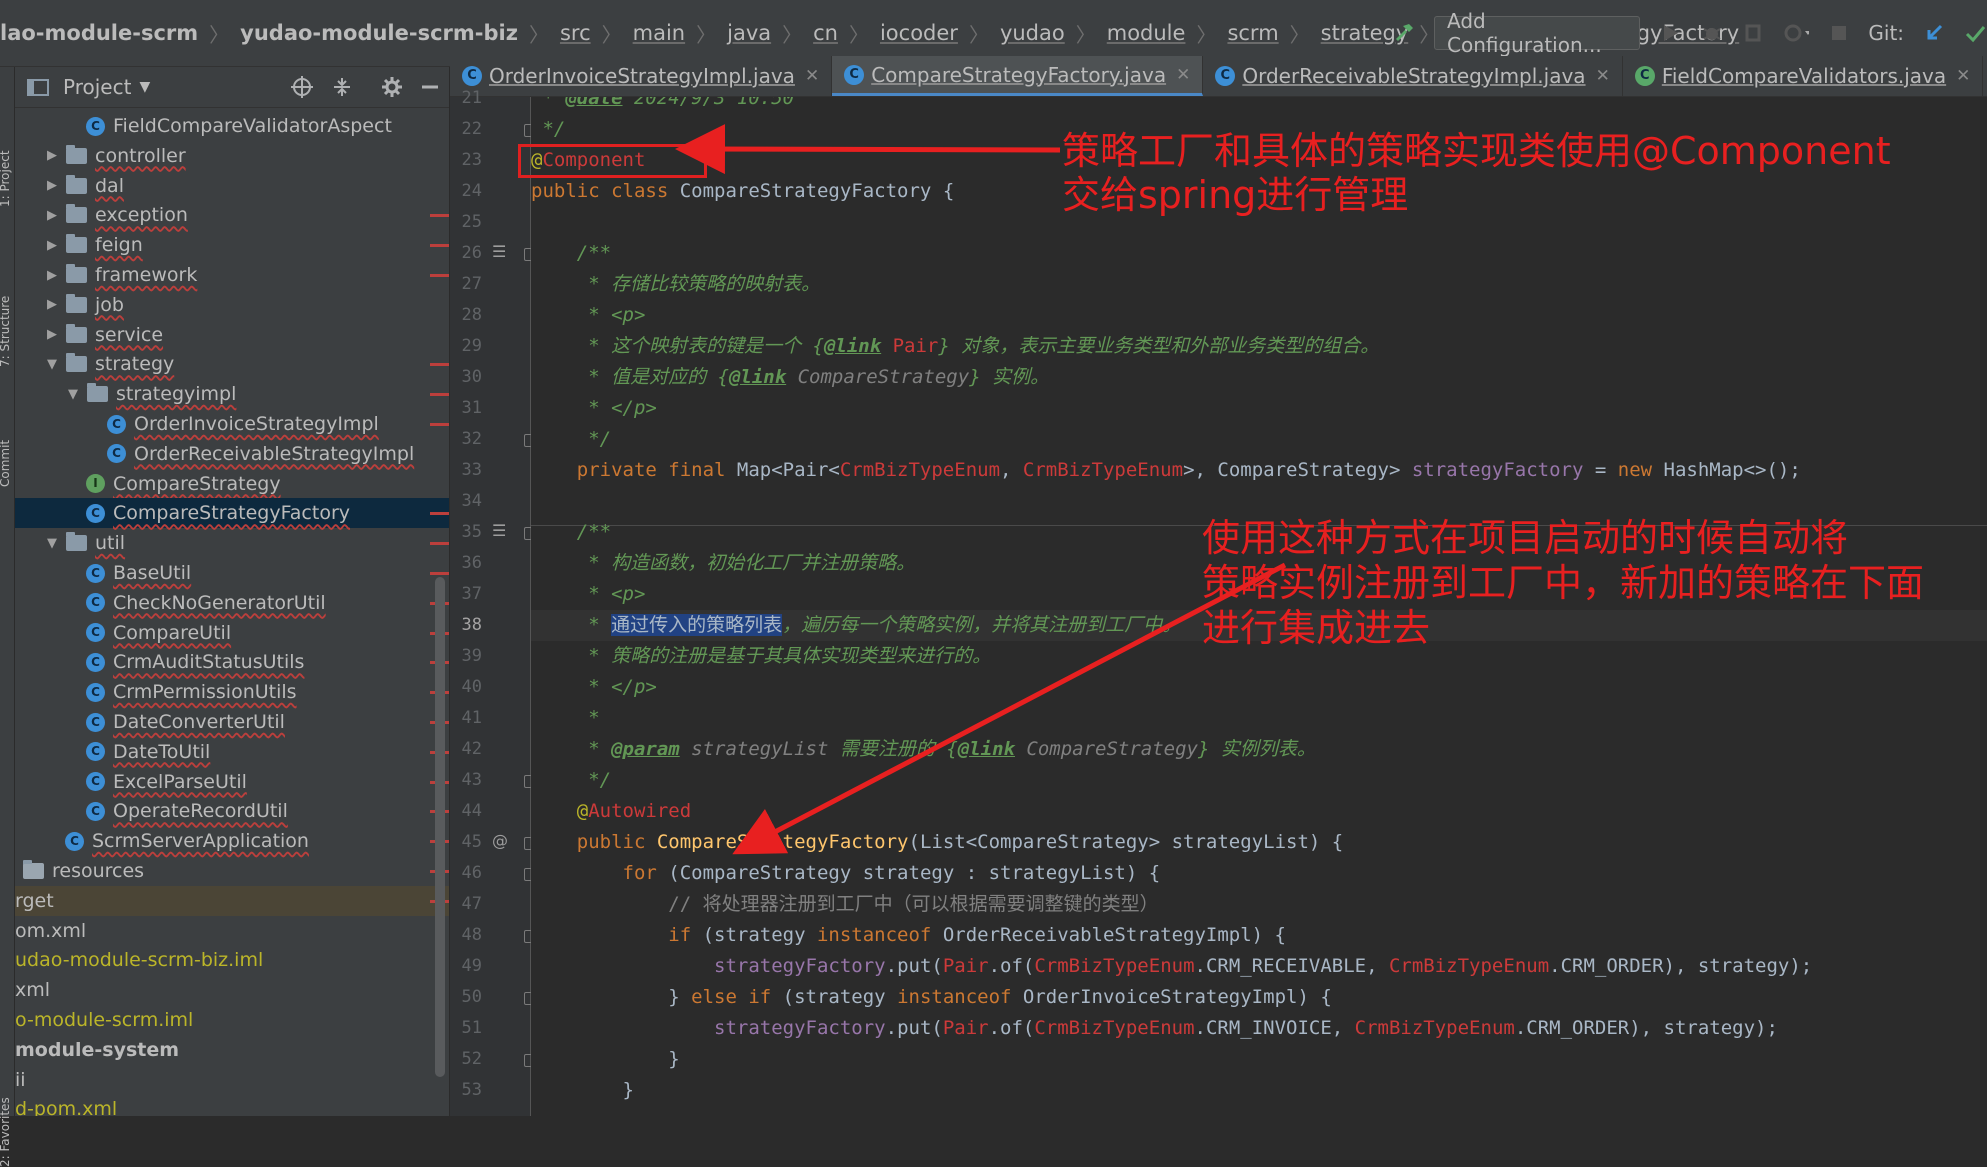 The image size is (1987, 1167). Describe the element at coordinates (868, 149) in the screenshot. I see `arrow-to-component` at that location.